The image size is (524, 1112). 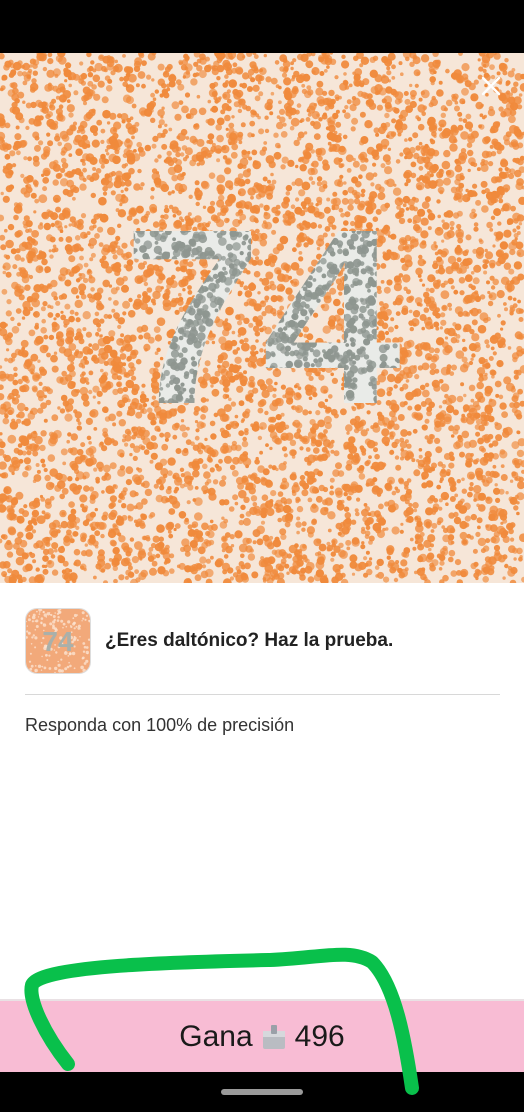 What do you see at coordinates (273, 1036) in the screenshot?
I see `coin-box-icon` at bounding box center [273, 1036].